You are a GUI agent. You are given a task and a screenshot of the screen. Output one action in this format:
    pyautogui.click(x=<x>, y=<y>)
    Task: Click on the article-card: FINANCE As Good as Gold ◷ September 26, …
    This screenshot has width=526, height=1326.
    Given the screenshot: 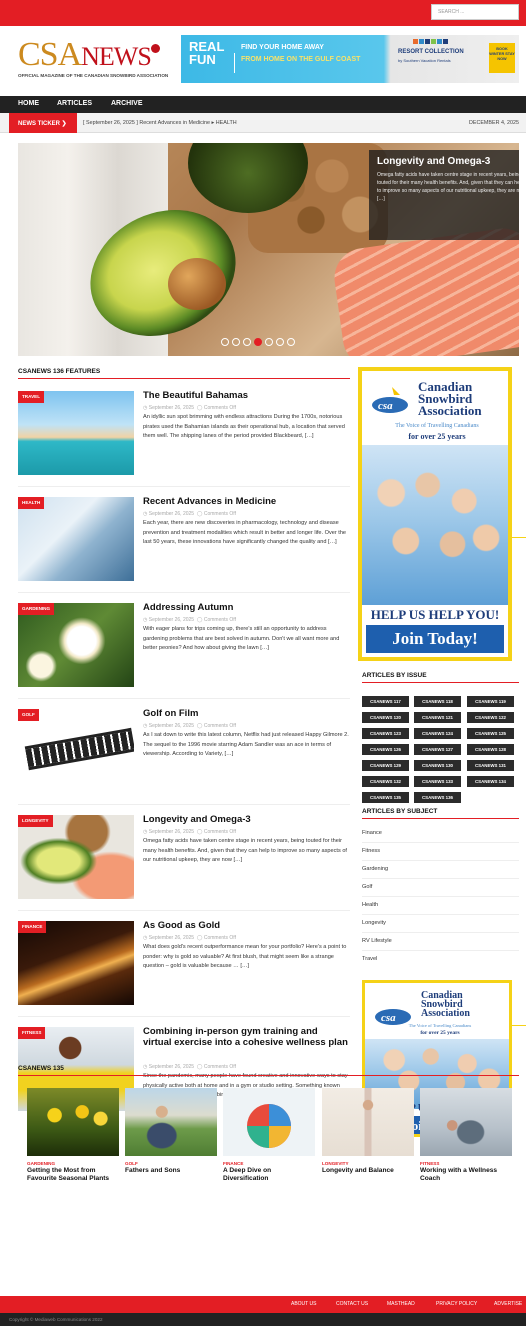 What is the action you would take?
    pyautogui.click(x=184, y=970)
    